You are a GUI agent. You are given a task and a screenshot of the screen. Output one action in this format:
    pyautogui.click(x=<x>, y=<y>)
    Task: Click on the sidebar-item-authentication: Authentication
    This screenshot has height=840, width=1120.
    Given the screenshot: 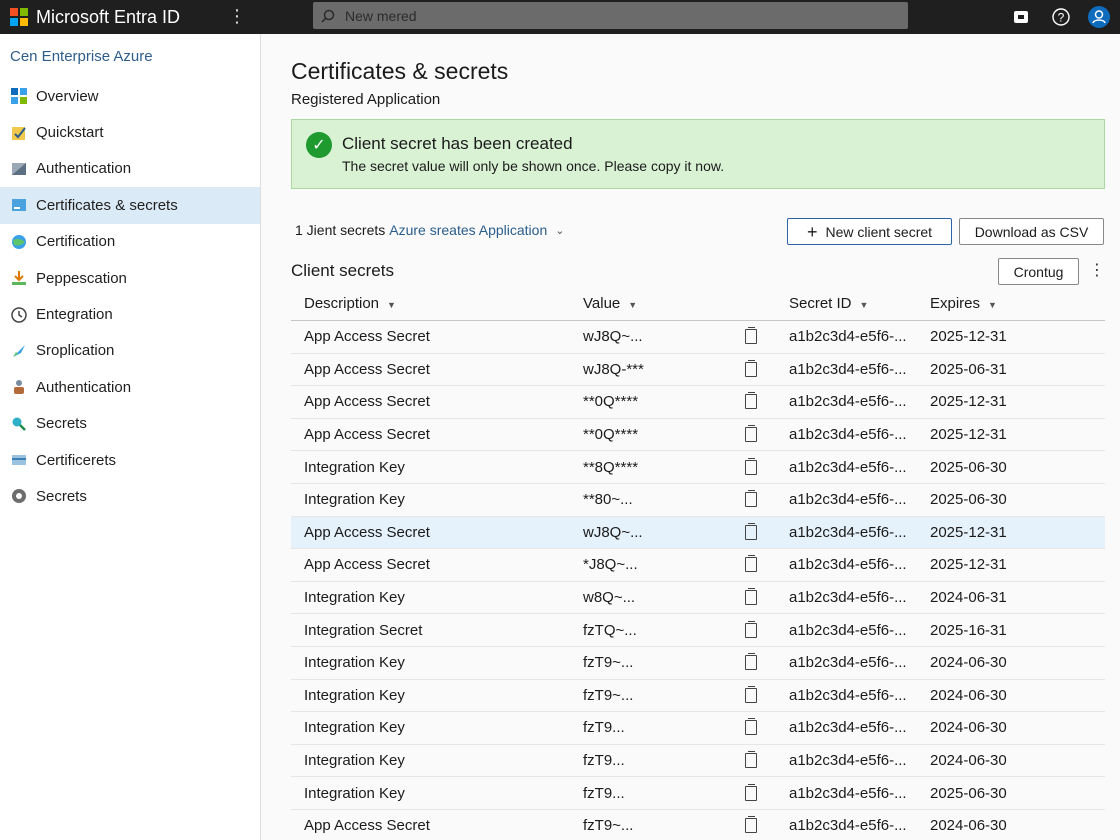 What is the action you would take?
    pyautogui.click(x=130, y=169)
    